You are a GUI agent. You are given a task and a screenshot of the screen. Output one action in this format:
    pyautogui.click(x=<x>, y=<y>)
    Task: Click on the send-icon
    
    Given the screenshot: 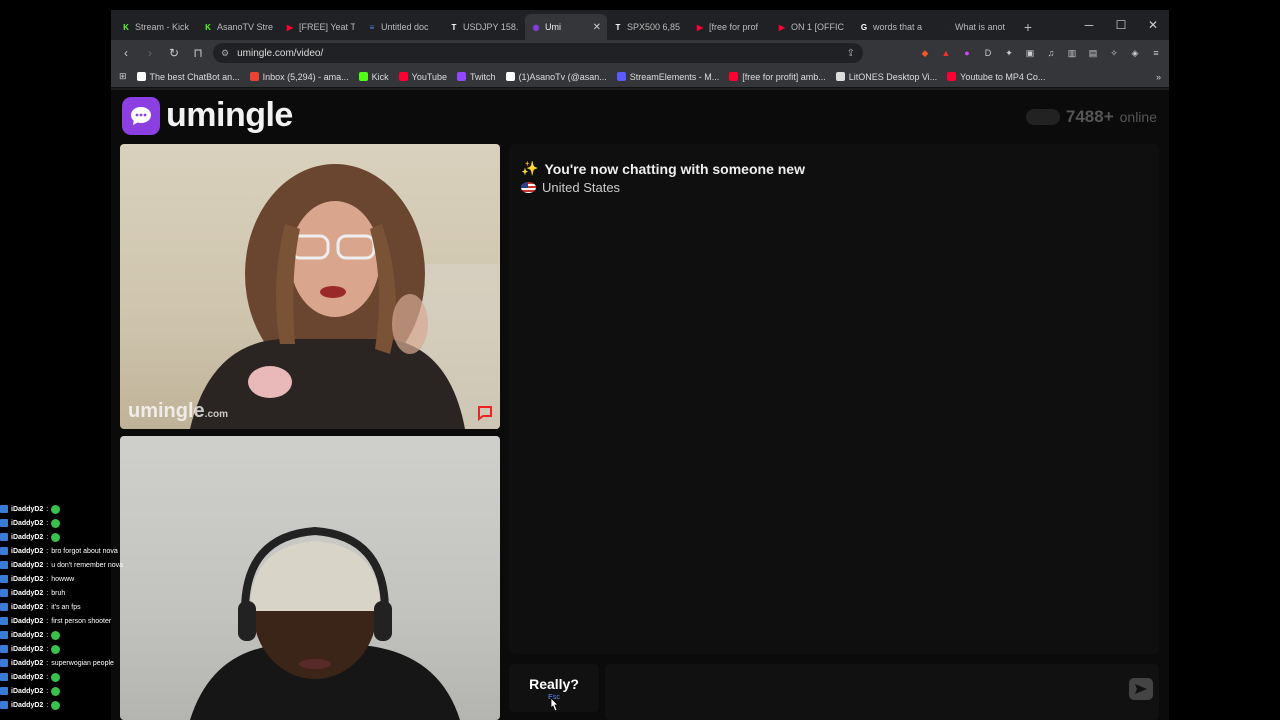 What is the action you would take?
    pyautogui.click(x=1141, y=689)
    